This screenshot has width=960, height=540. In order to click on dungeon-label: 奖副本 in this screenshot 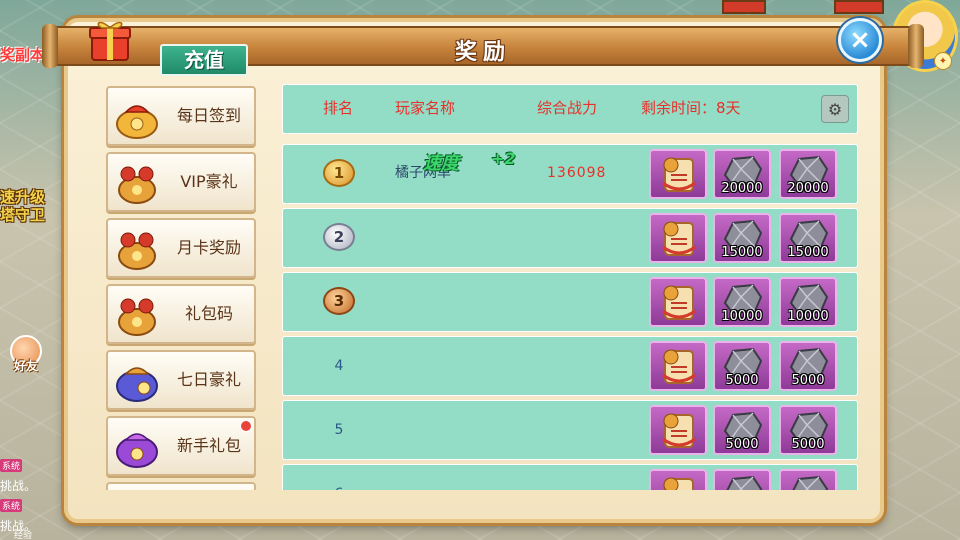, I will do `click(22, 54)`.